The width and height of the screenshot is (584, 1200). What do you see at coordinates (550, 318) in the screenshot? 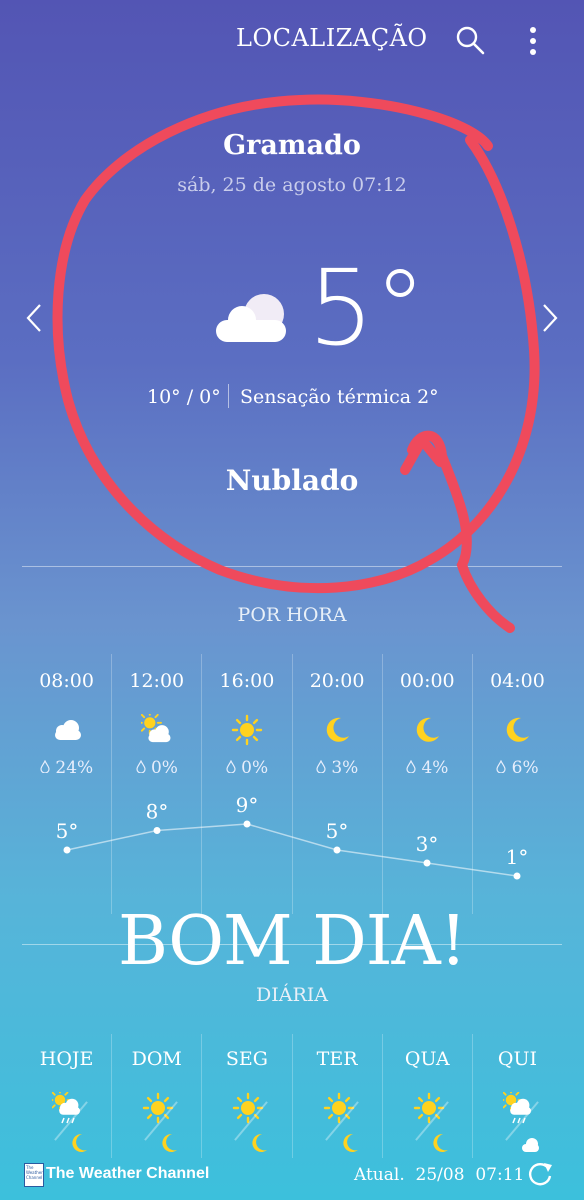
I see `next-location-arrow-icon` at bounding box center [550, 318].